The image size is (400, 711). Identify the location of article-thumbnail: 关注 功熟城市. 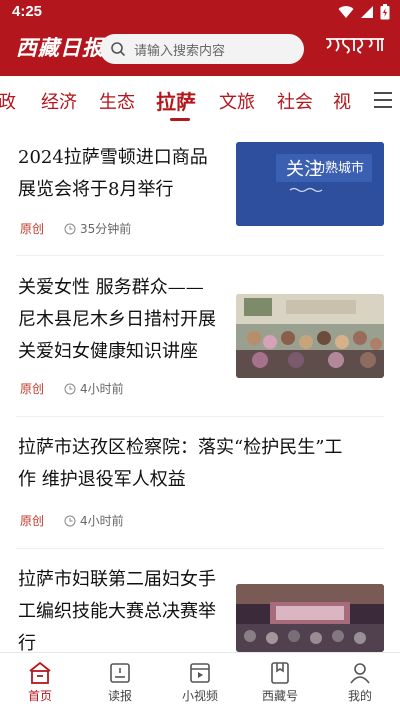
(310, 184).